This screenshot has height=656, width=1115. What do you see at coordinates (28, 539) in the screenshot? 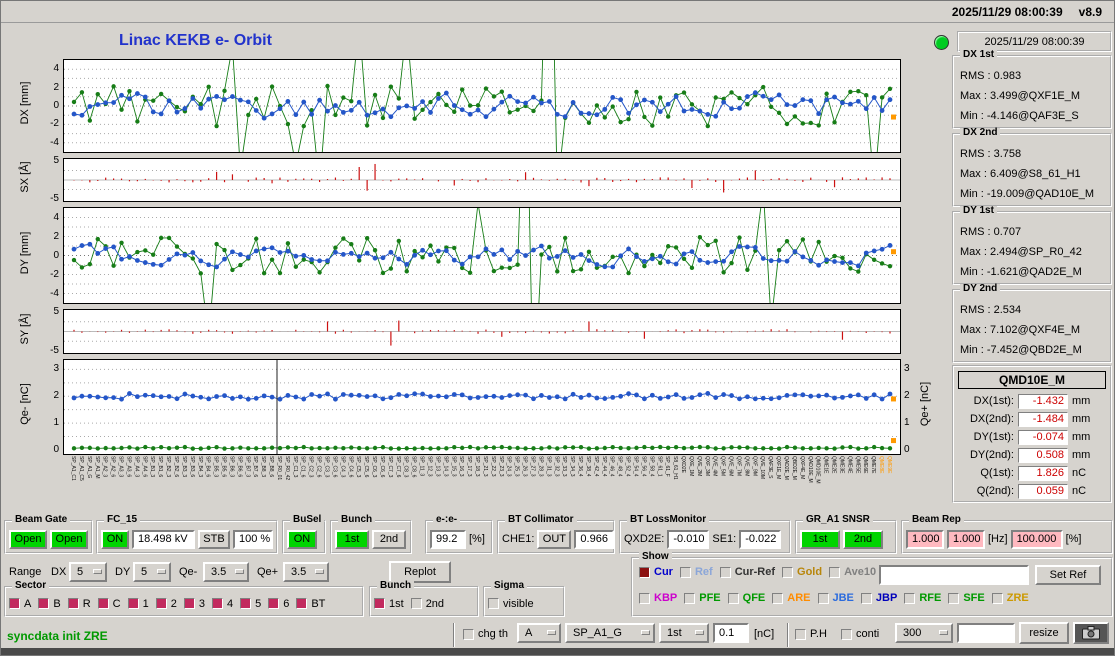
I see `beam-gate-open-1-button: Open` at bounding box center [28, 539].